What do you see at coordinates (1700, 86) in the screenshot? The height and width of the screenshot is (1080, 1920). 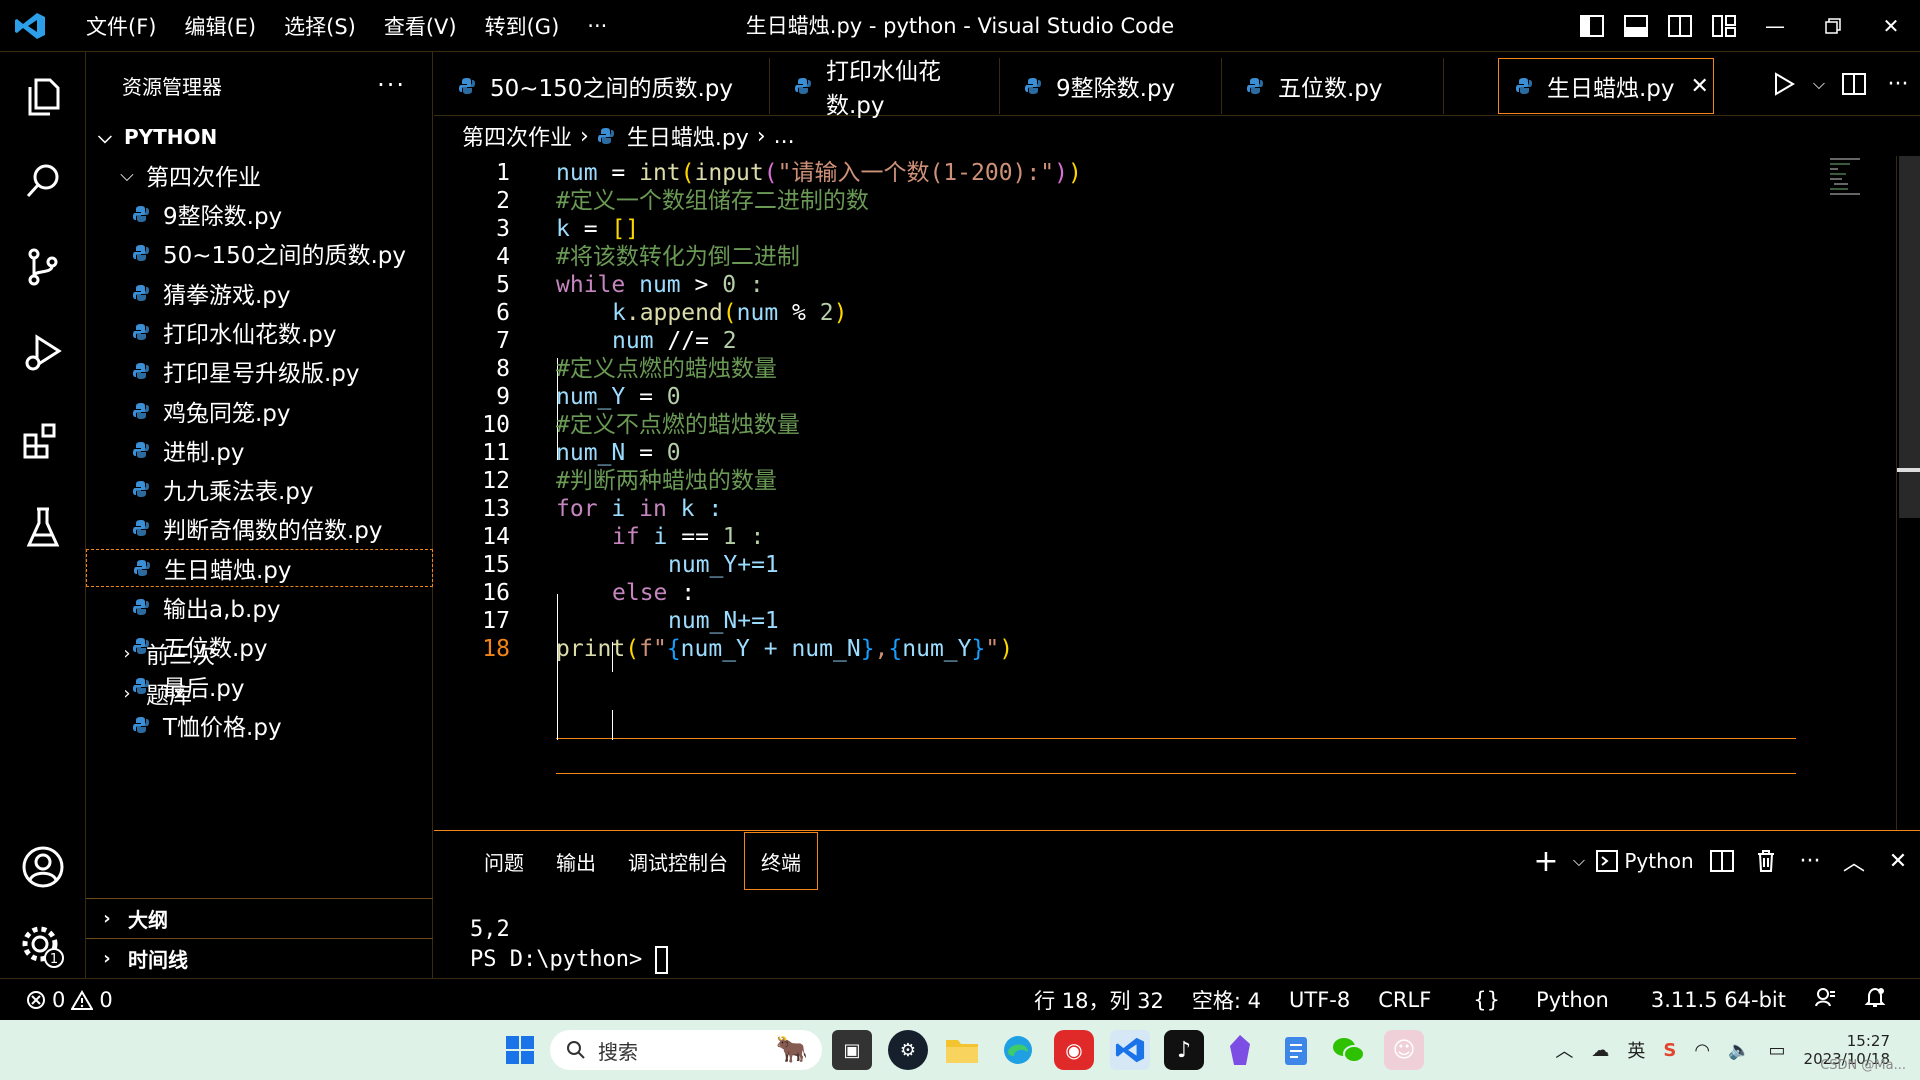 I see `tab-close-icon: ✕` at bounding box center [1700, 86].